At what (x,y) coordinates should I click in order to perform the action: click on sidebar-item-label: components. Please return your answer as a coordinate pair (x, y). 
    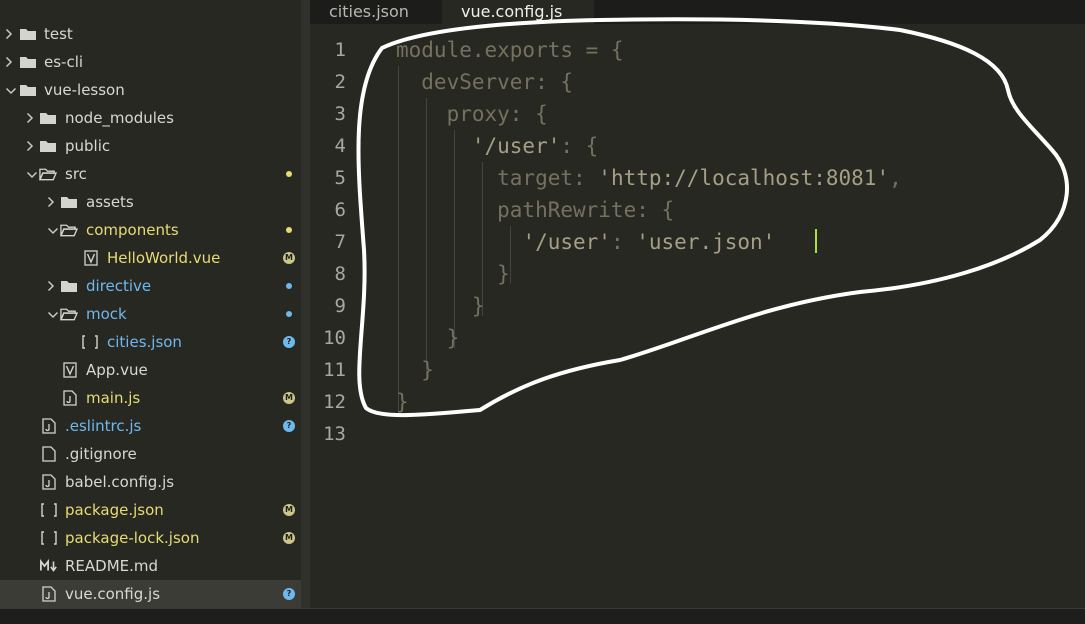
    Looking at the image, I should click on (132, 230).